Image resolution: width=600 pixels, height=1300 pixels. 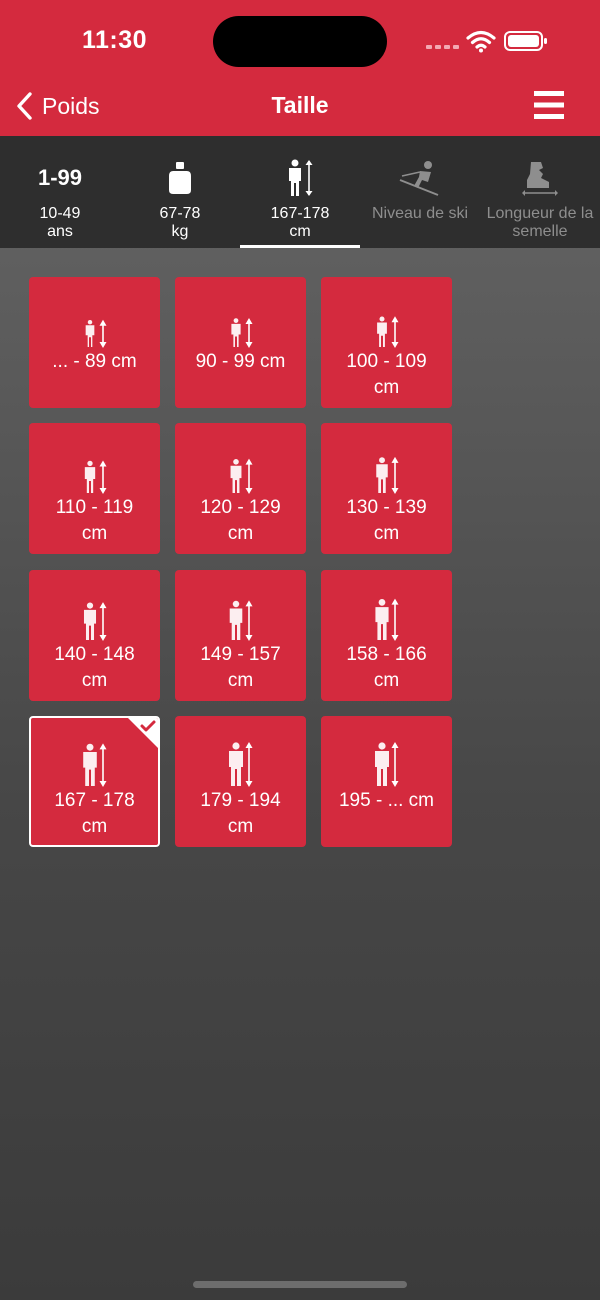 I want to click on home-indicator, so click(x=300, y=1284).